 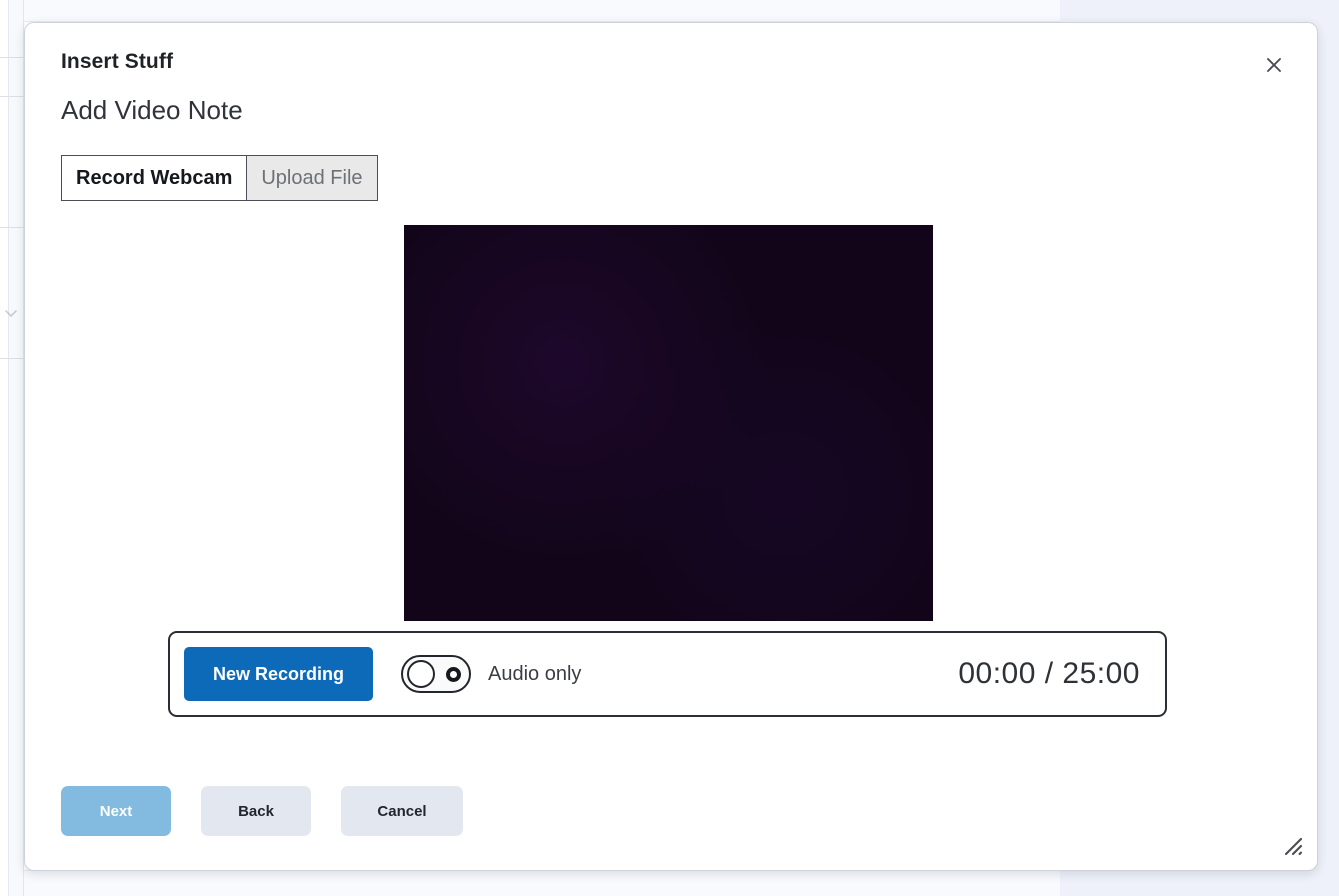 What do you see at coordinates (152, 110) in the screenshot?
I see `dialog-subtitle: Add Video Note` at bounding box center [152, 110].